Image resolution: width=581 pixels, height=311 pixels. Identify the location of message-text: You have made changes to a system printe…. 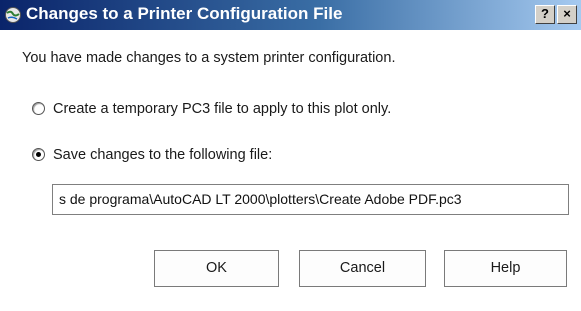
(209, 58).